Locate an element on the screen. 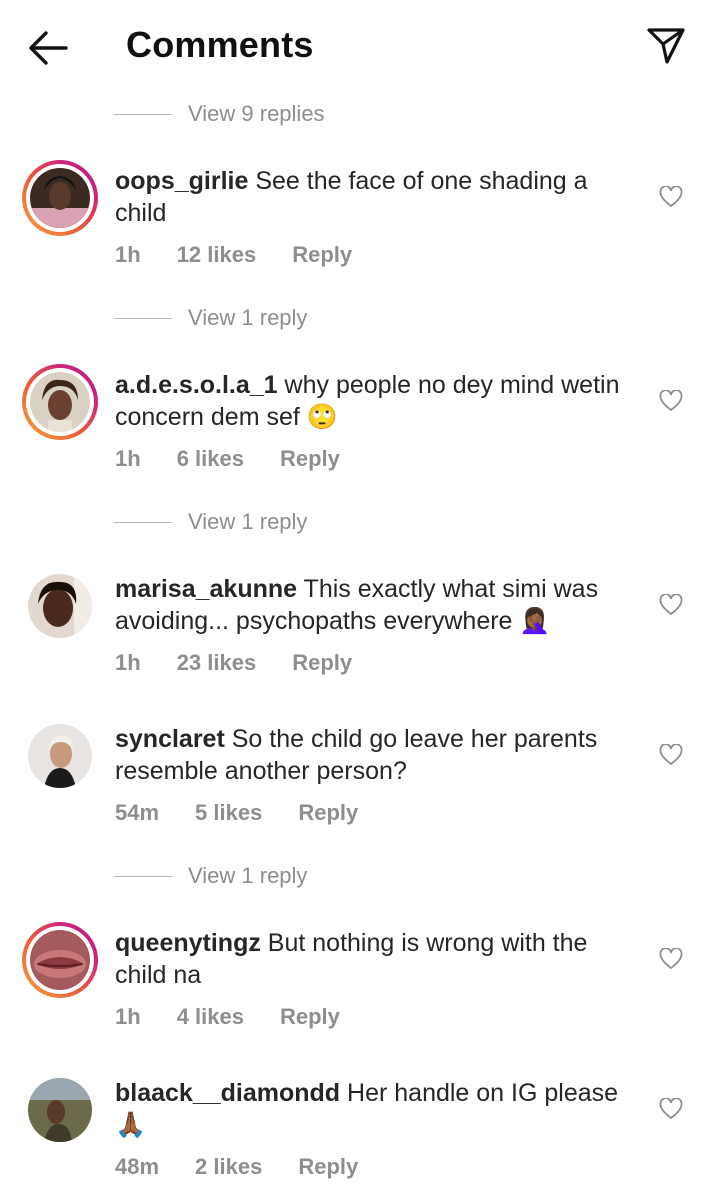 This screenshot has height=1197, width=720. view-replies-label: View 9 replies is located at coordinates (256, 113).